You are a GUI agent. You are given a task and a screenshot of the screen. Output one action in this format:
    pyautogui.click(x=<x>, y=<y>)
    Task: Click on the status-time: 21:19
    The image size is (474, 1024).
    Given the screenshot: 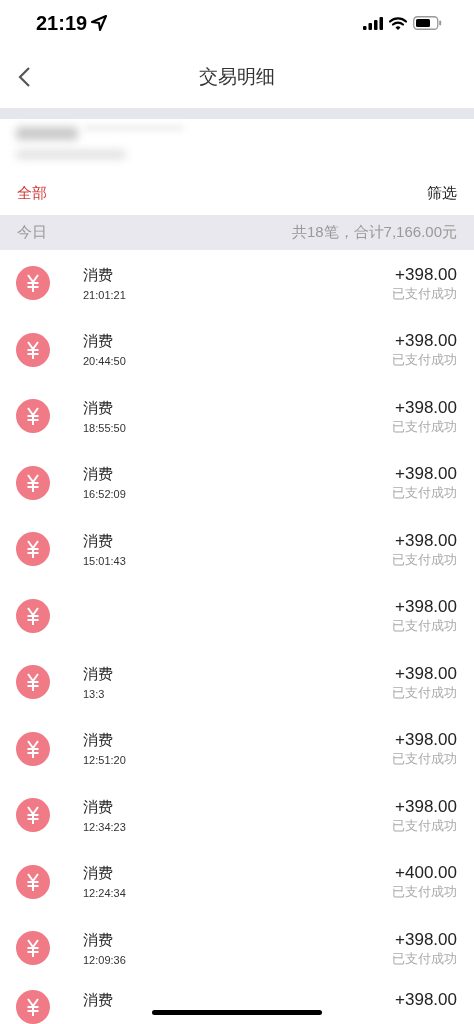 What is the action you would take?
    pyautogui.click(x=62, y=23)
    